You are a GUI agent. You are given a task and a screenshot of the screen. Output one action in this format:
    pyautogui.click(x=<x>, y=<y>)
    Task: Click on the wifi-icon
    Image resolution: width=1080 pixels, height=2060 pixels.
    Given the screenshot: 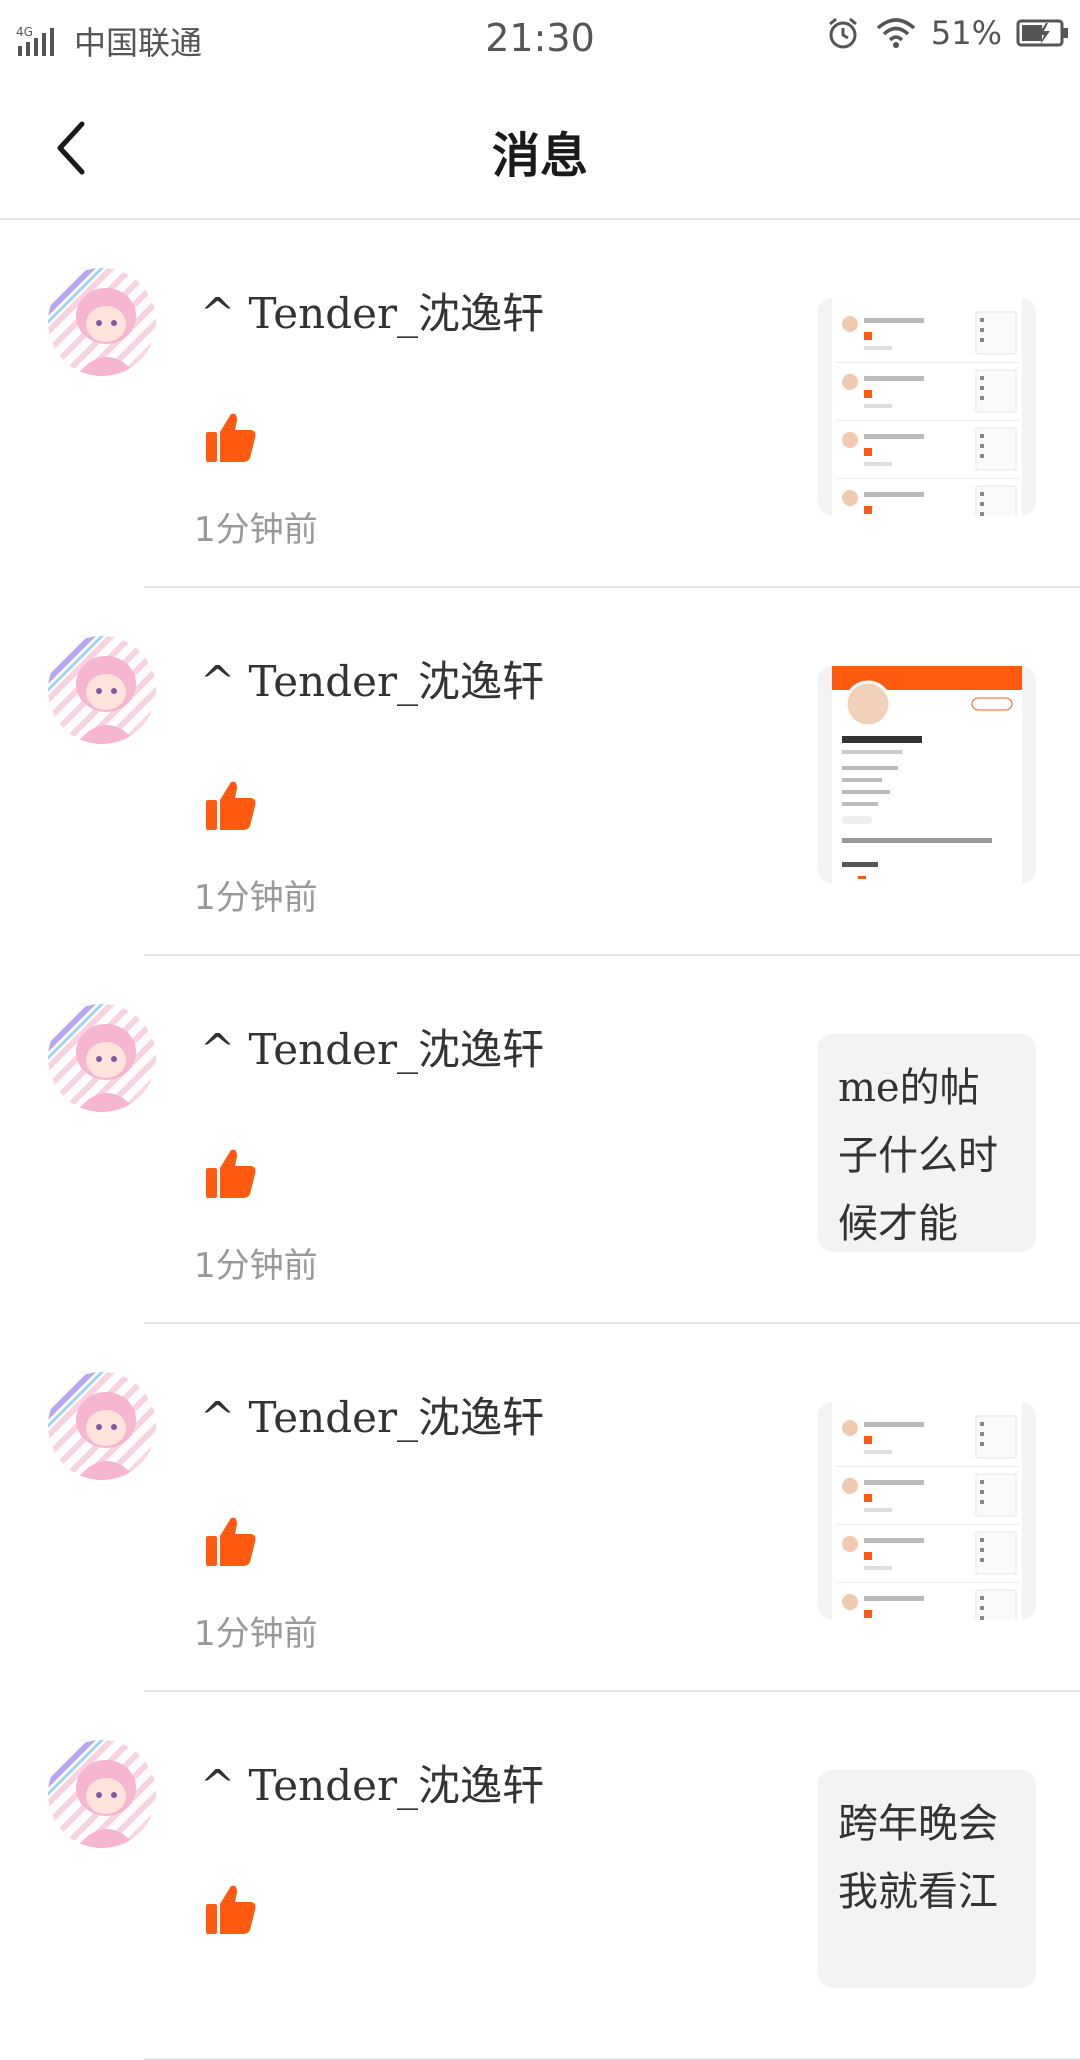 What is the action you would take?
    pyautogui.click(x=896, y=33)
    